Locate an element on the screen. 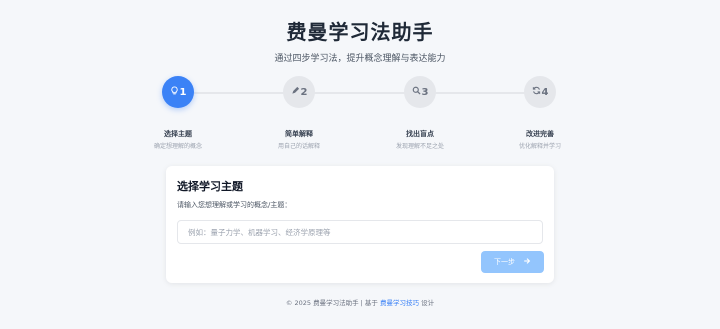 Image resolution: width=720 pixels, height=329 pixels. step-label: 改进完善 is located at coordinates (540, 134).